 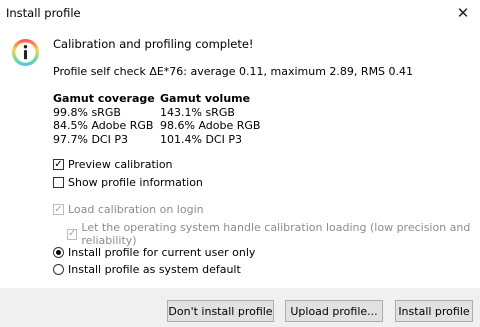 What do you see at coordinates (220, 311) in the screenshot?
I see `dont-install-button: Don't install profile` at bounding box center [220, 311].